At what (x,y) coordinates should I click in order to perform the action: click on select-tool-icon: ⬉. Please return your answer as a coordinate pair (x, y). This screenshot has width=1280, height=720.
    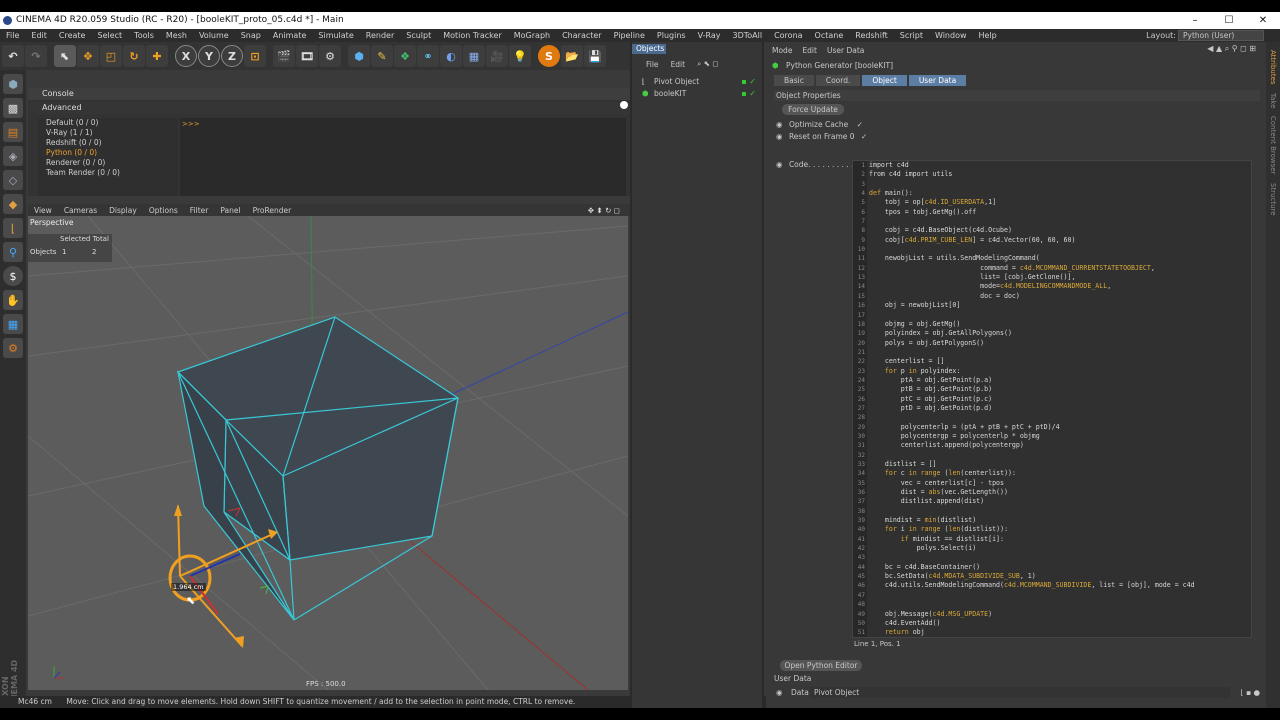
    Looking at the image, I should click on (65, 56).